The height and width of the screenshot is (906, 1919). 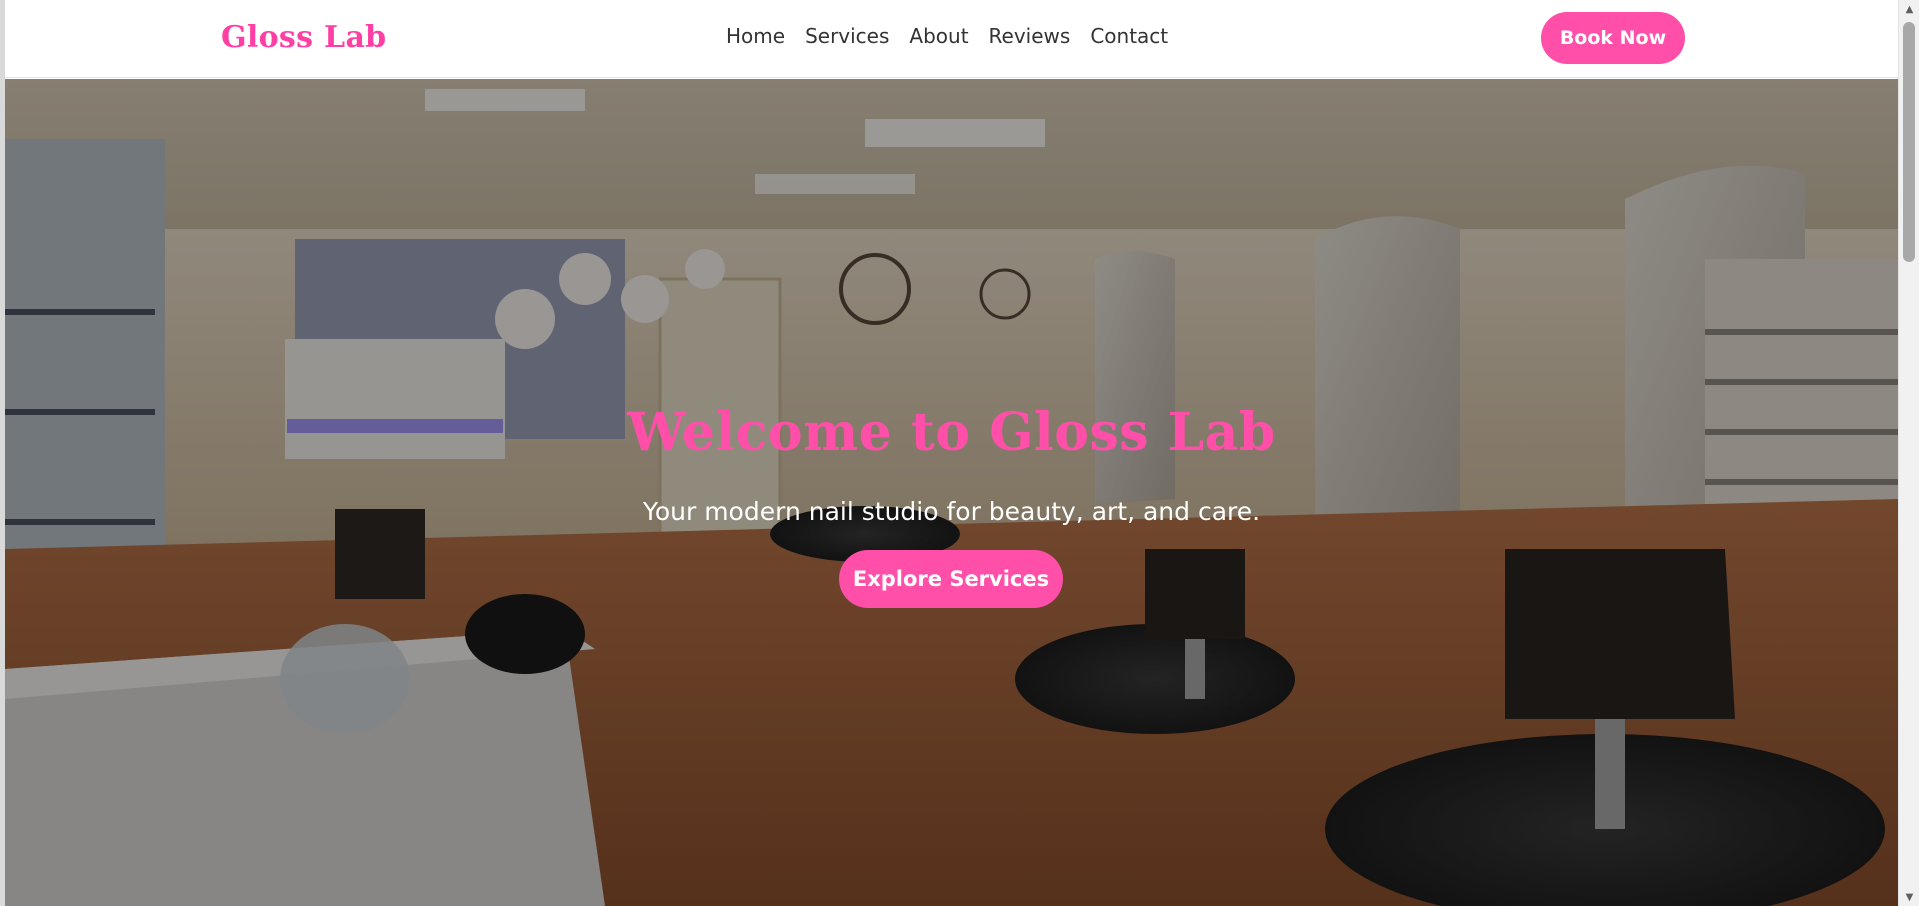 What do you see at coordinates (938, 36) in the screenshot?
I see `nav-link-about: About` at bounding box center [938, 36].